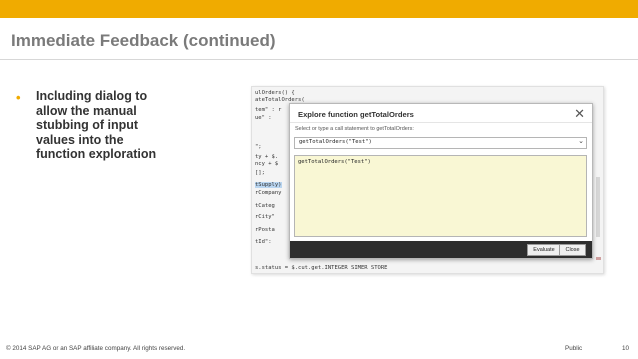 The image size is (638, 359). What do you see at coordinates (263, 118) in the screenshot?
I see `code-line: ue" :` at bounding box center [263, 118].